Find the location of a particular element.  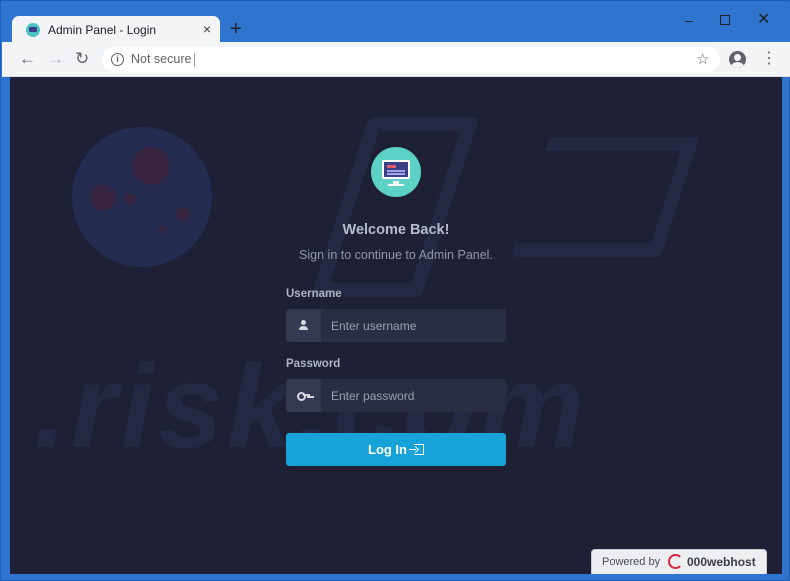

username-input-group is located at coordinates (396, 325).